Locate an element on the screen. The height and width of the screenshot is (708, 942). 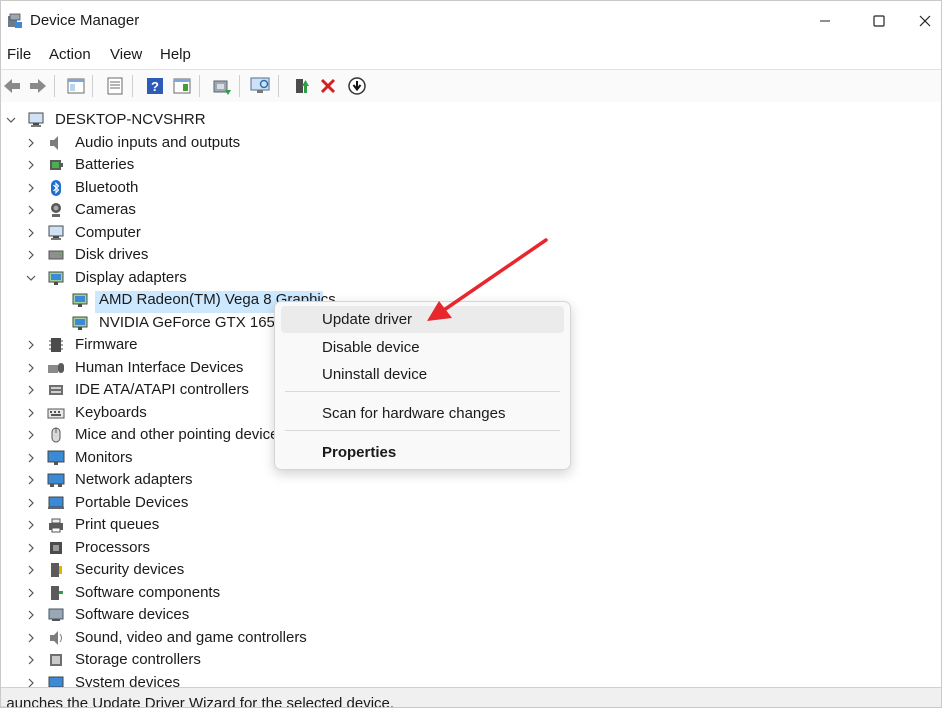
menu-help: Help is located at coordinates (175, 54).